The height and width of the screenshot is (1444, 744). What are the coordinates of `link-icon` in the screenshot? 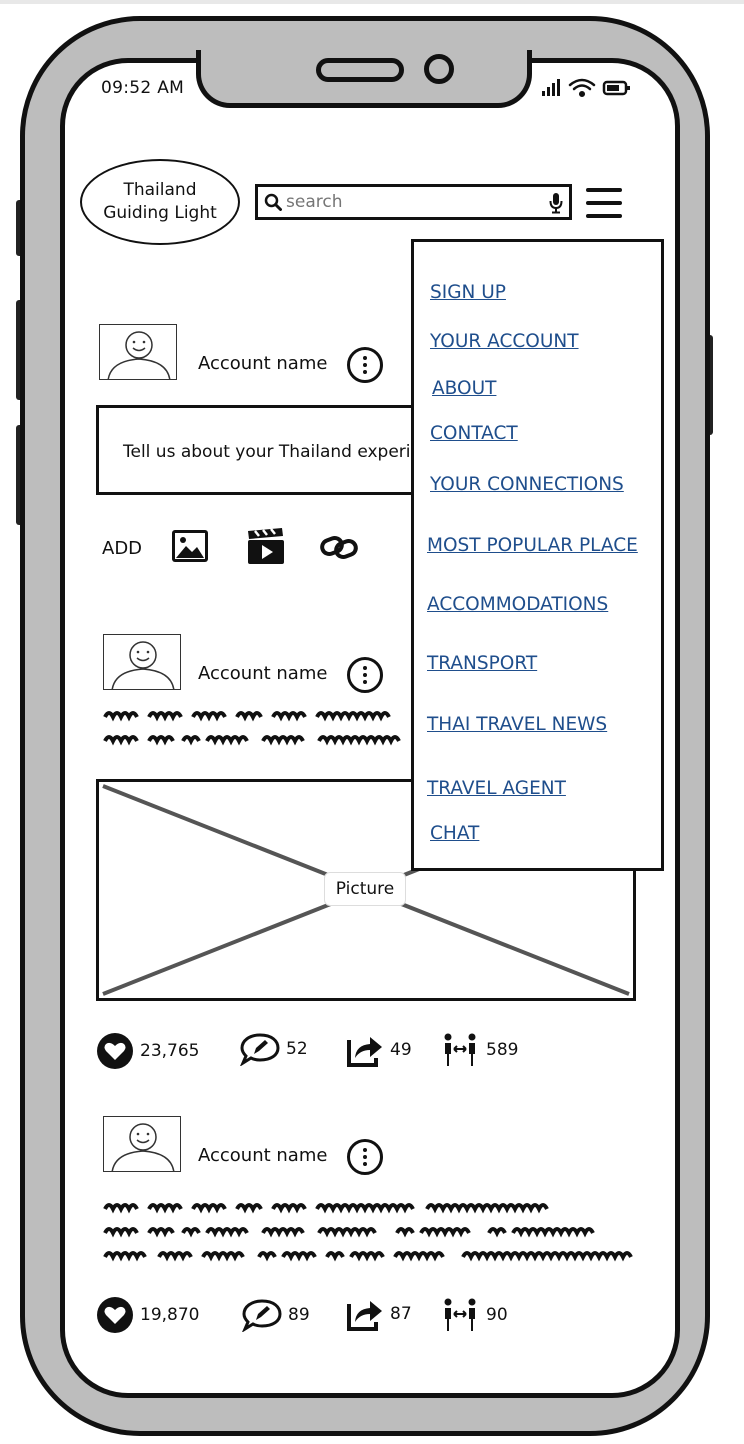 It's located at (340, 549).